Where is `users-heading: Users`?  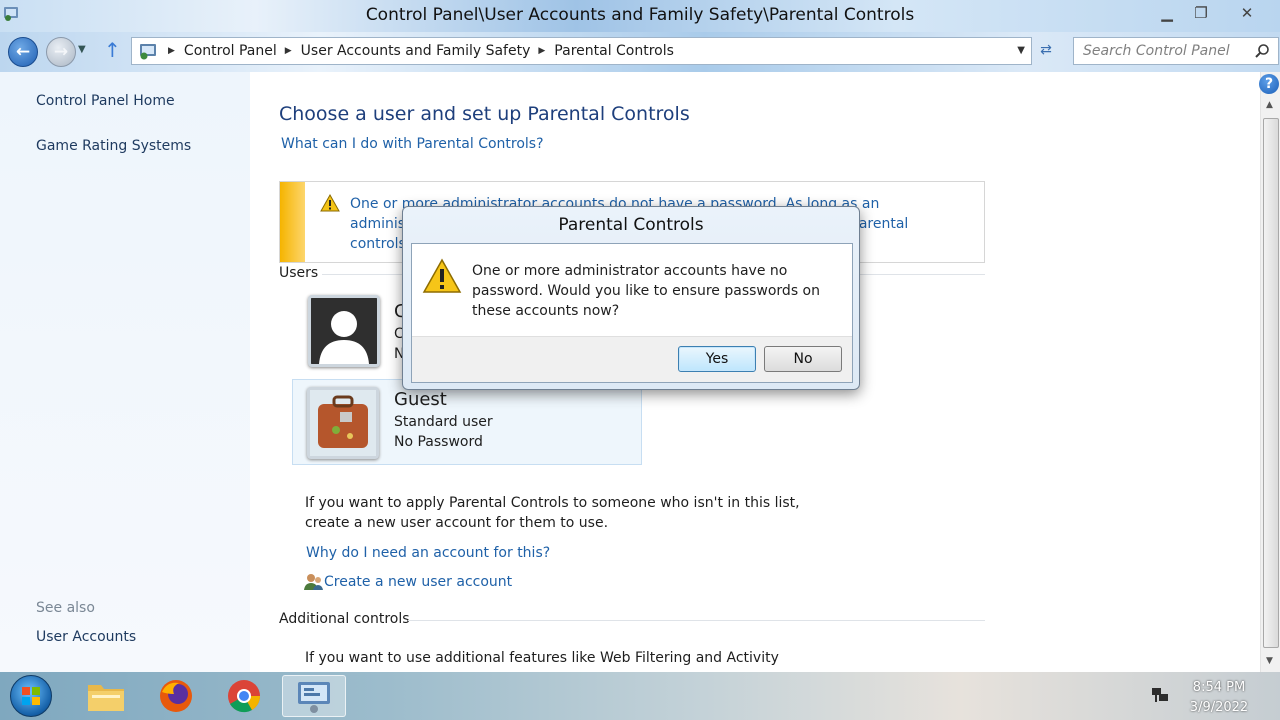 users-heading: Users is located at coordinates (299, 273).